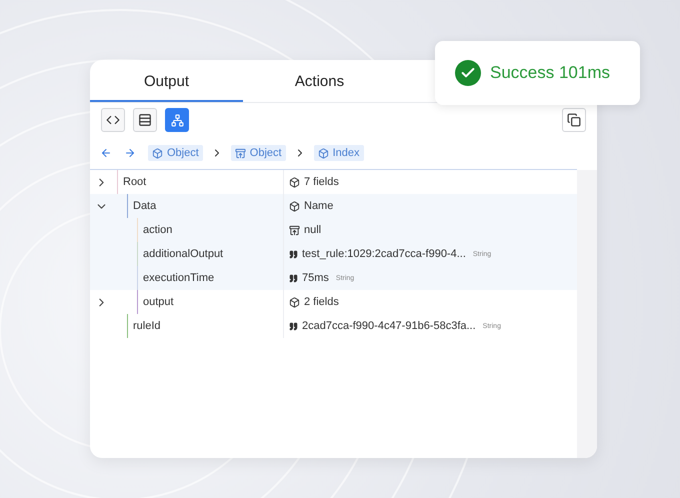 The image size is (680, 498). I want to click on copy-icon, so click(574, 120).